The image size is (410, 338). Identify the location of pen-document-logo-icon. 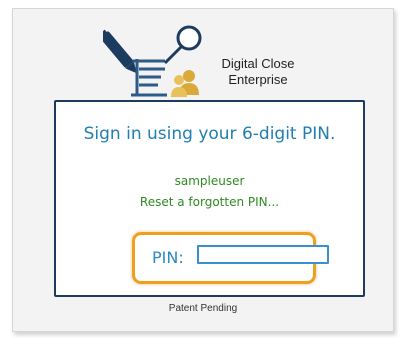
(152, 61).